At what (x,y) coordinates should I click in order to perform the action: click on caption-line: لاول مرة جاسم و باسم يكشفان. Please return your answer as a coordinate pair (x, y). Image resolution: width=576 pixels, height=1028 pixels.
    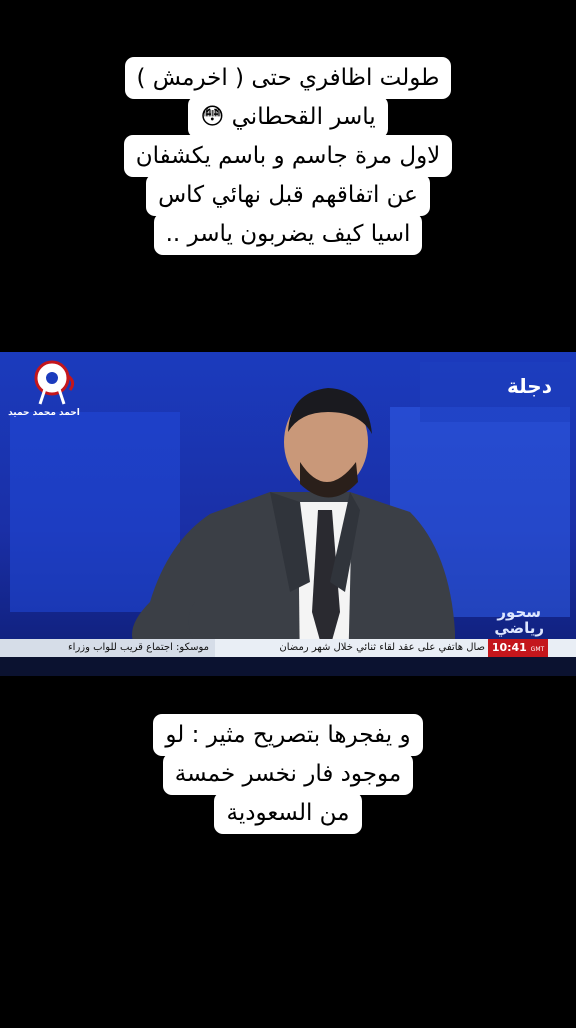
    Looking at the image, I should click on (288, 156).